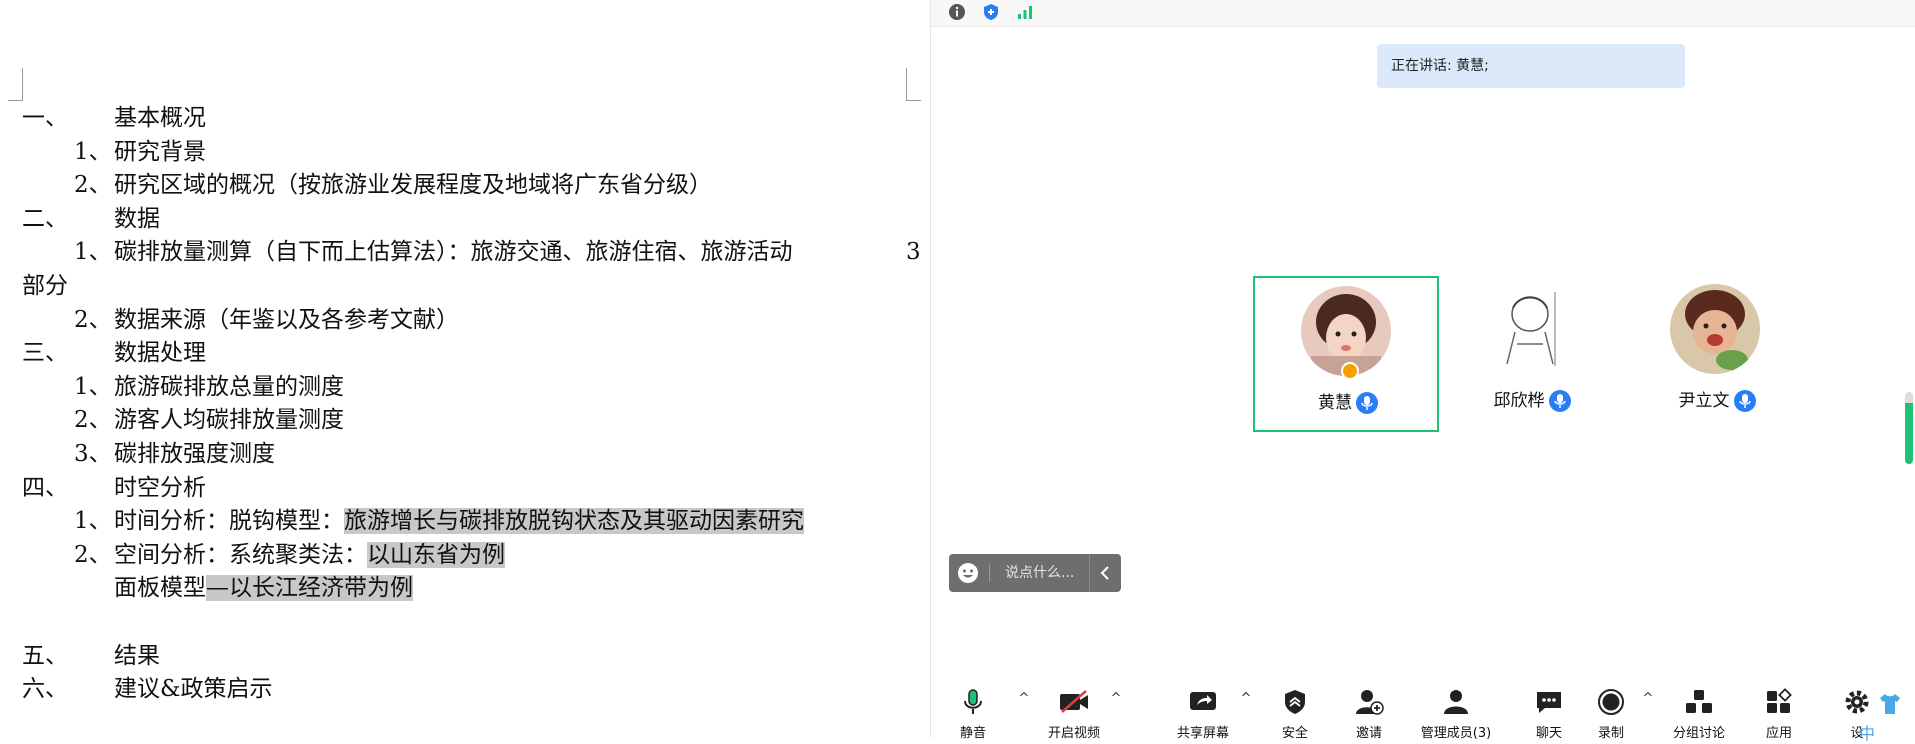 The width and height of the screenshot is (1915, 744). What do you see at coordinates (459, 522) in the screenshot?
I see `item-text: 时间分析：脱钩模型：旅游增长与碳排放脱钩状态及其驱动因素研究` at bounding box center [459, 522].